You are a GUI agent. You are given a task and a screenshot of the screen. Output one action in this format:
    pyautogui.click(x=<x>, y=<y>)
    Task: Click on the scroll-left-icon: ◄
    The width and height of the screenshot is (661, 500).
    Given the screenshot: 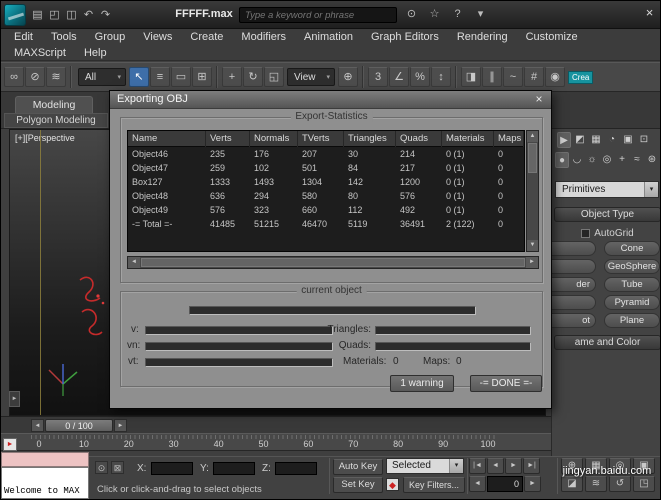 What is the action you would take?
    pyautogui.click(x=134, y=262)
    